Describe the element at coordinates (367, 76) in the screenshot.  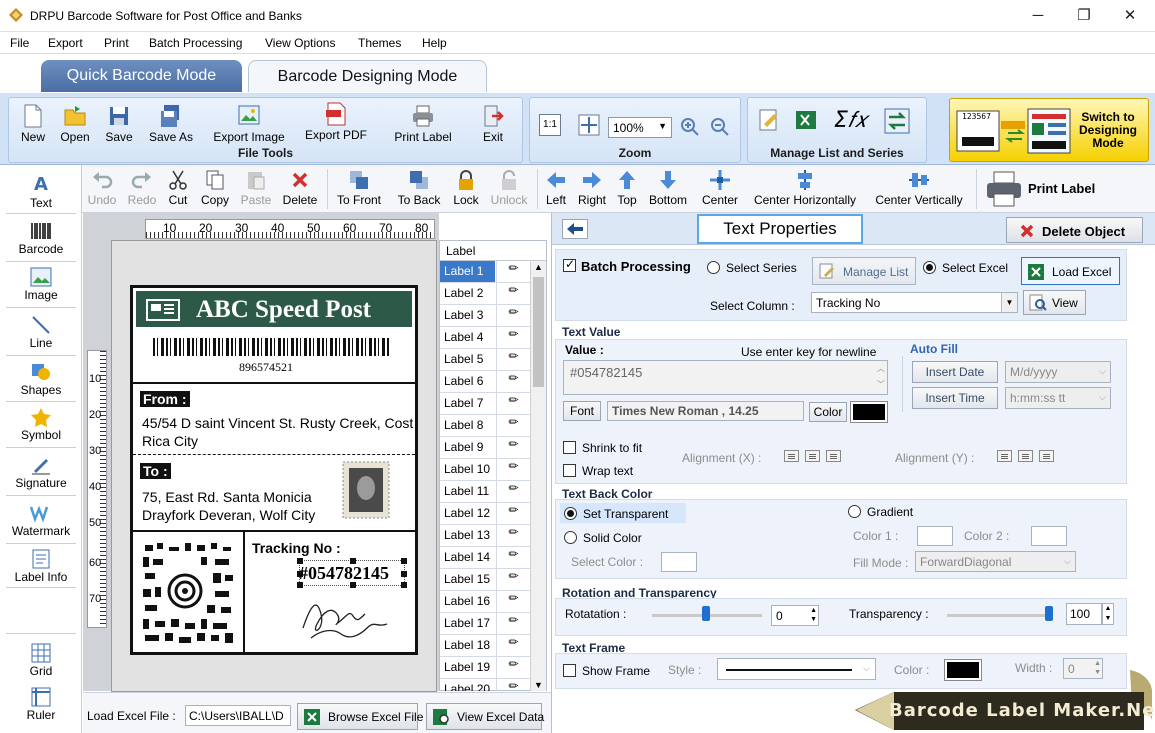
I see `tab-barcode-designing-mode: Barcode Designing Mode` at that location.